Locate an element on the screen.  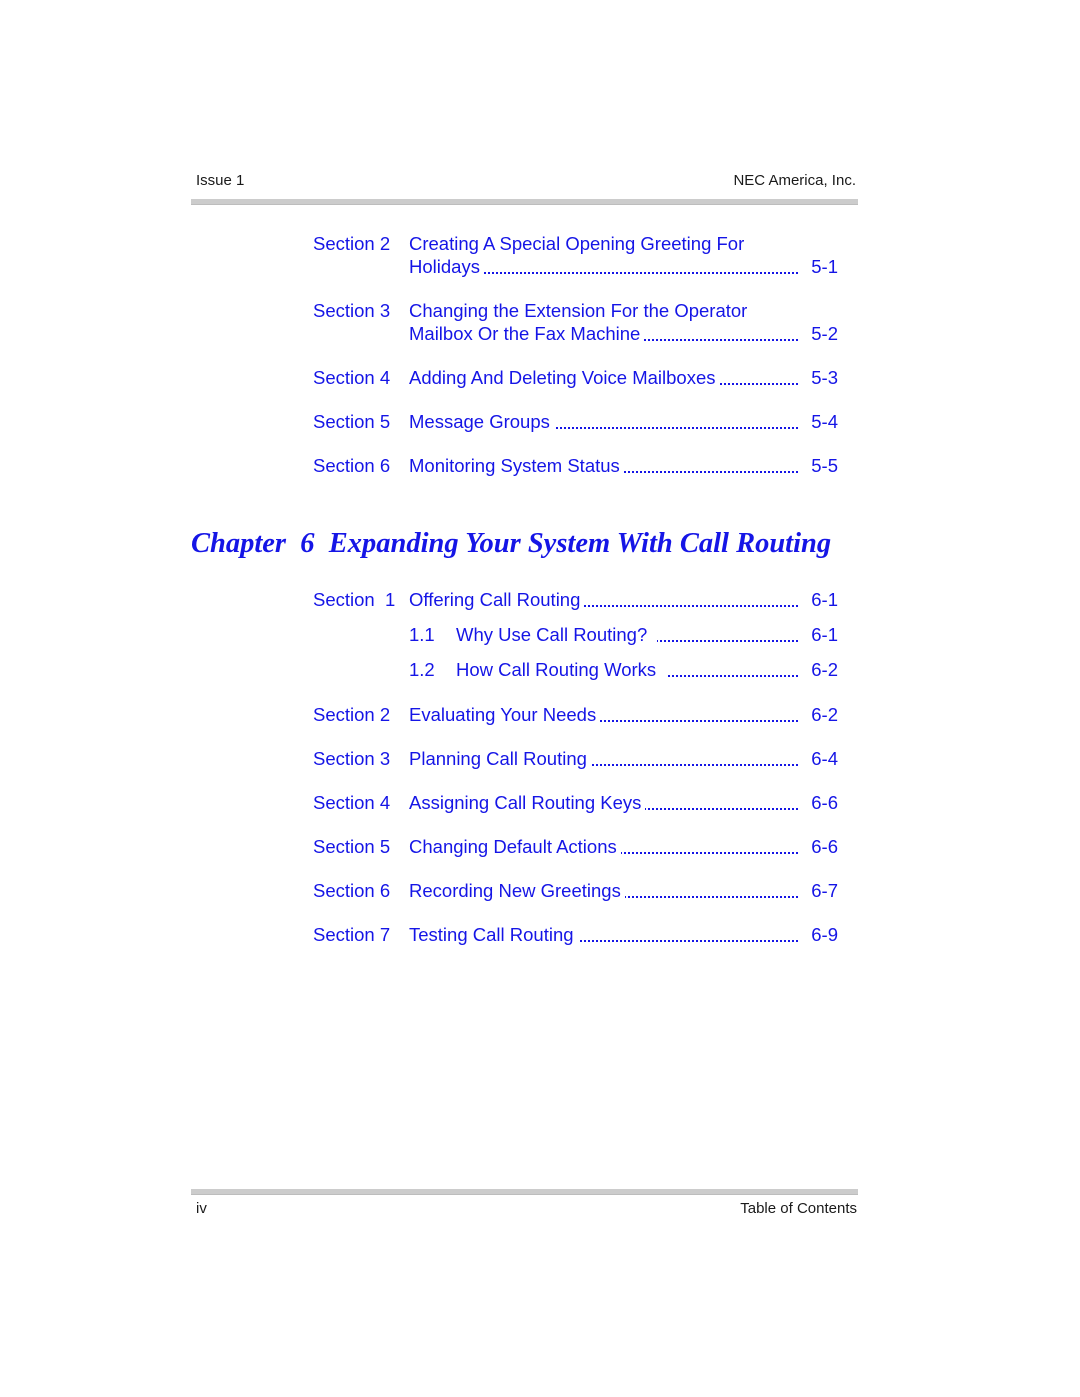
footer-page-number: iv is located at coordinates (201, 1208).